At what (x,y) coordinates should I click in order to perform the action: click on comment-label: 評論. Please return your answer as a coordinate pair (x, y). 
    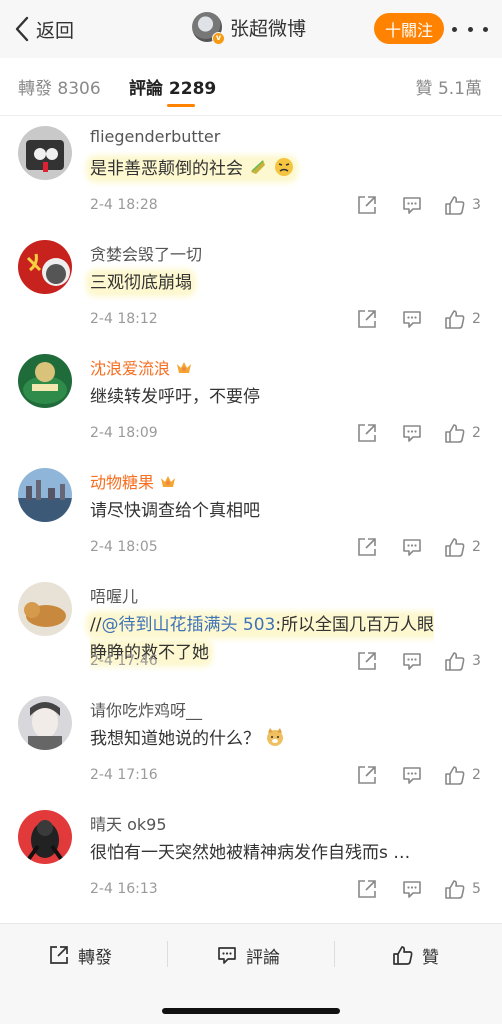
    Looking at the image, I should click on (263, 957).